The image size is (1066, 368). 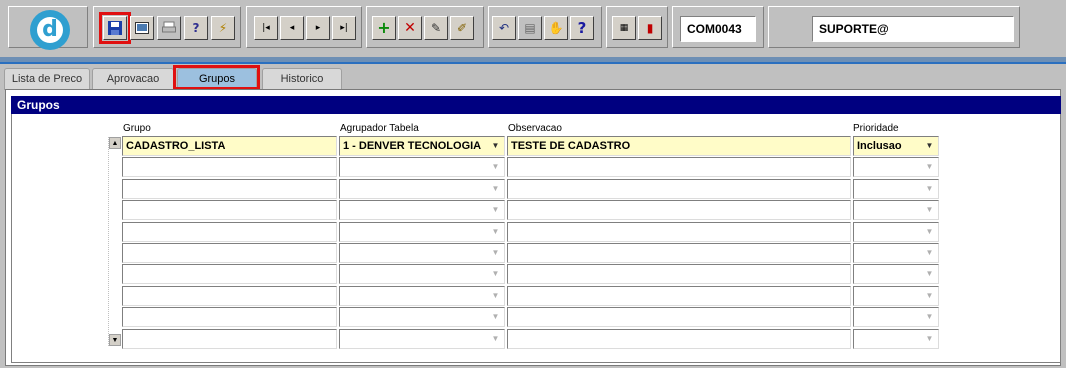 I want to click on logo-letter: d, so click(x=50, y=30).